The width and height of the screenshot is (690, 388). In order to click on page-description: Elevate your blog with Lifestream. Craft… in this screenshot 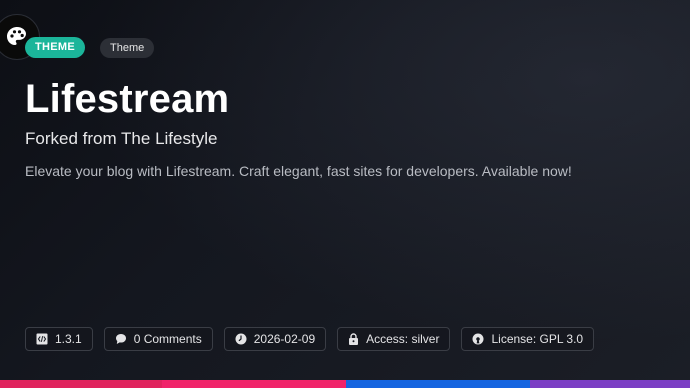, I will do `click(298, 171)`.